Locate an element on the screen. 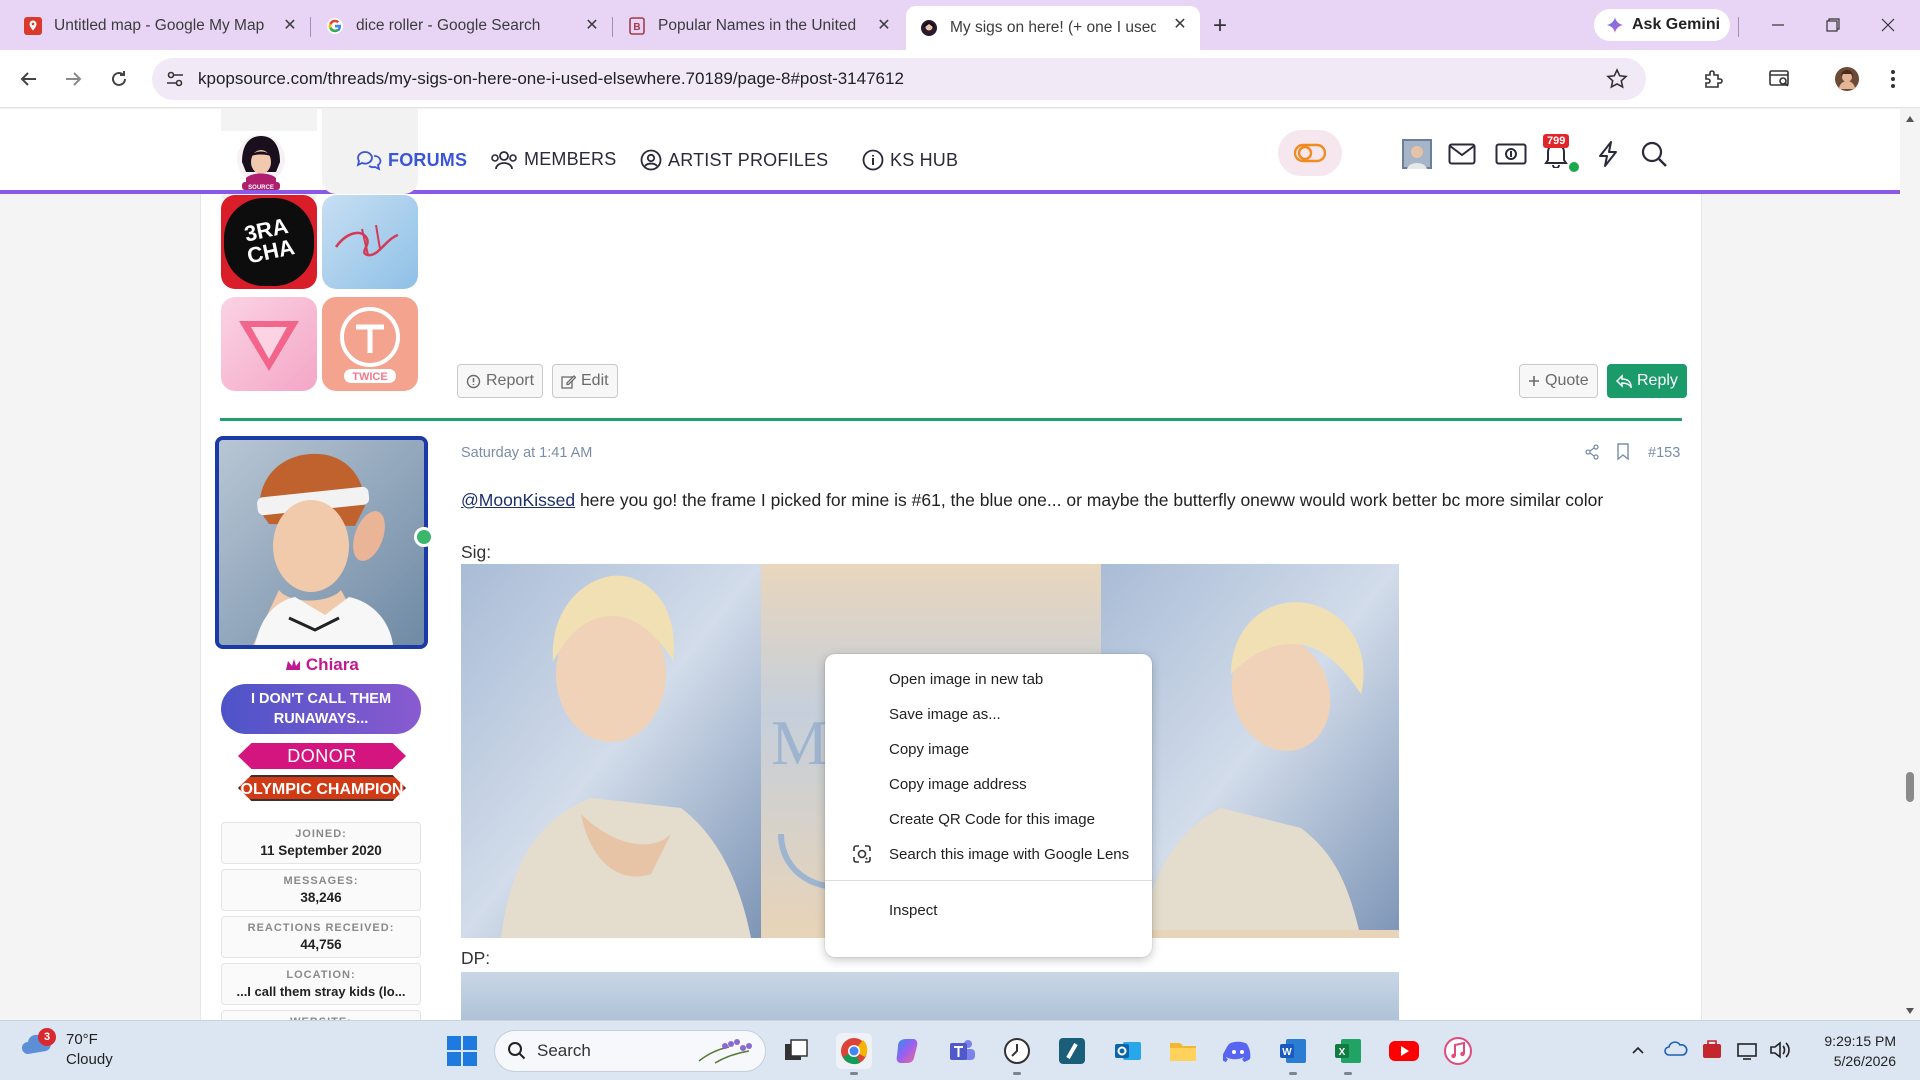 The width and height of the screenshot is (1920, 1080). money-icon is located at coordinates (1511, 154).